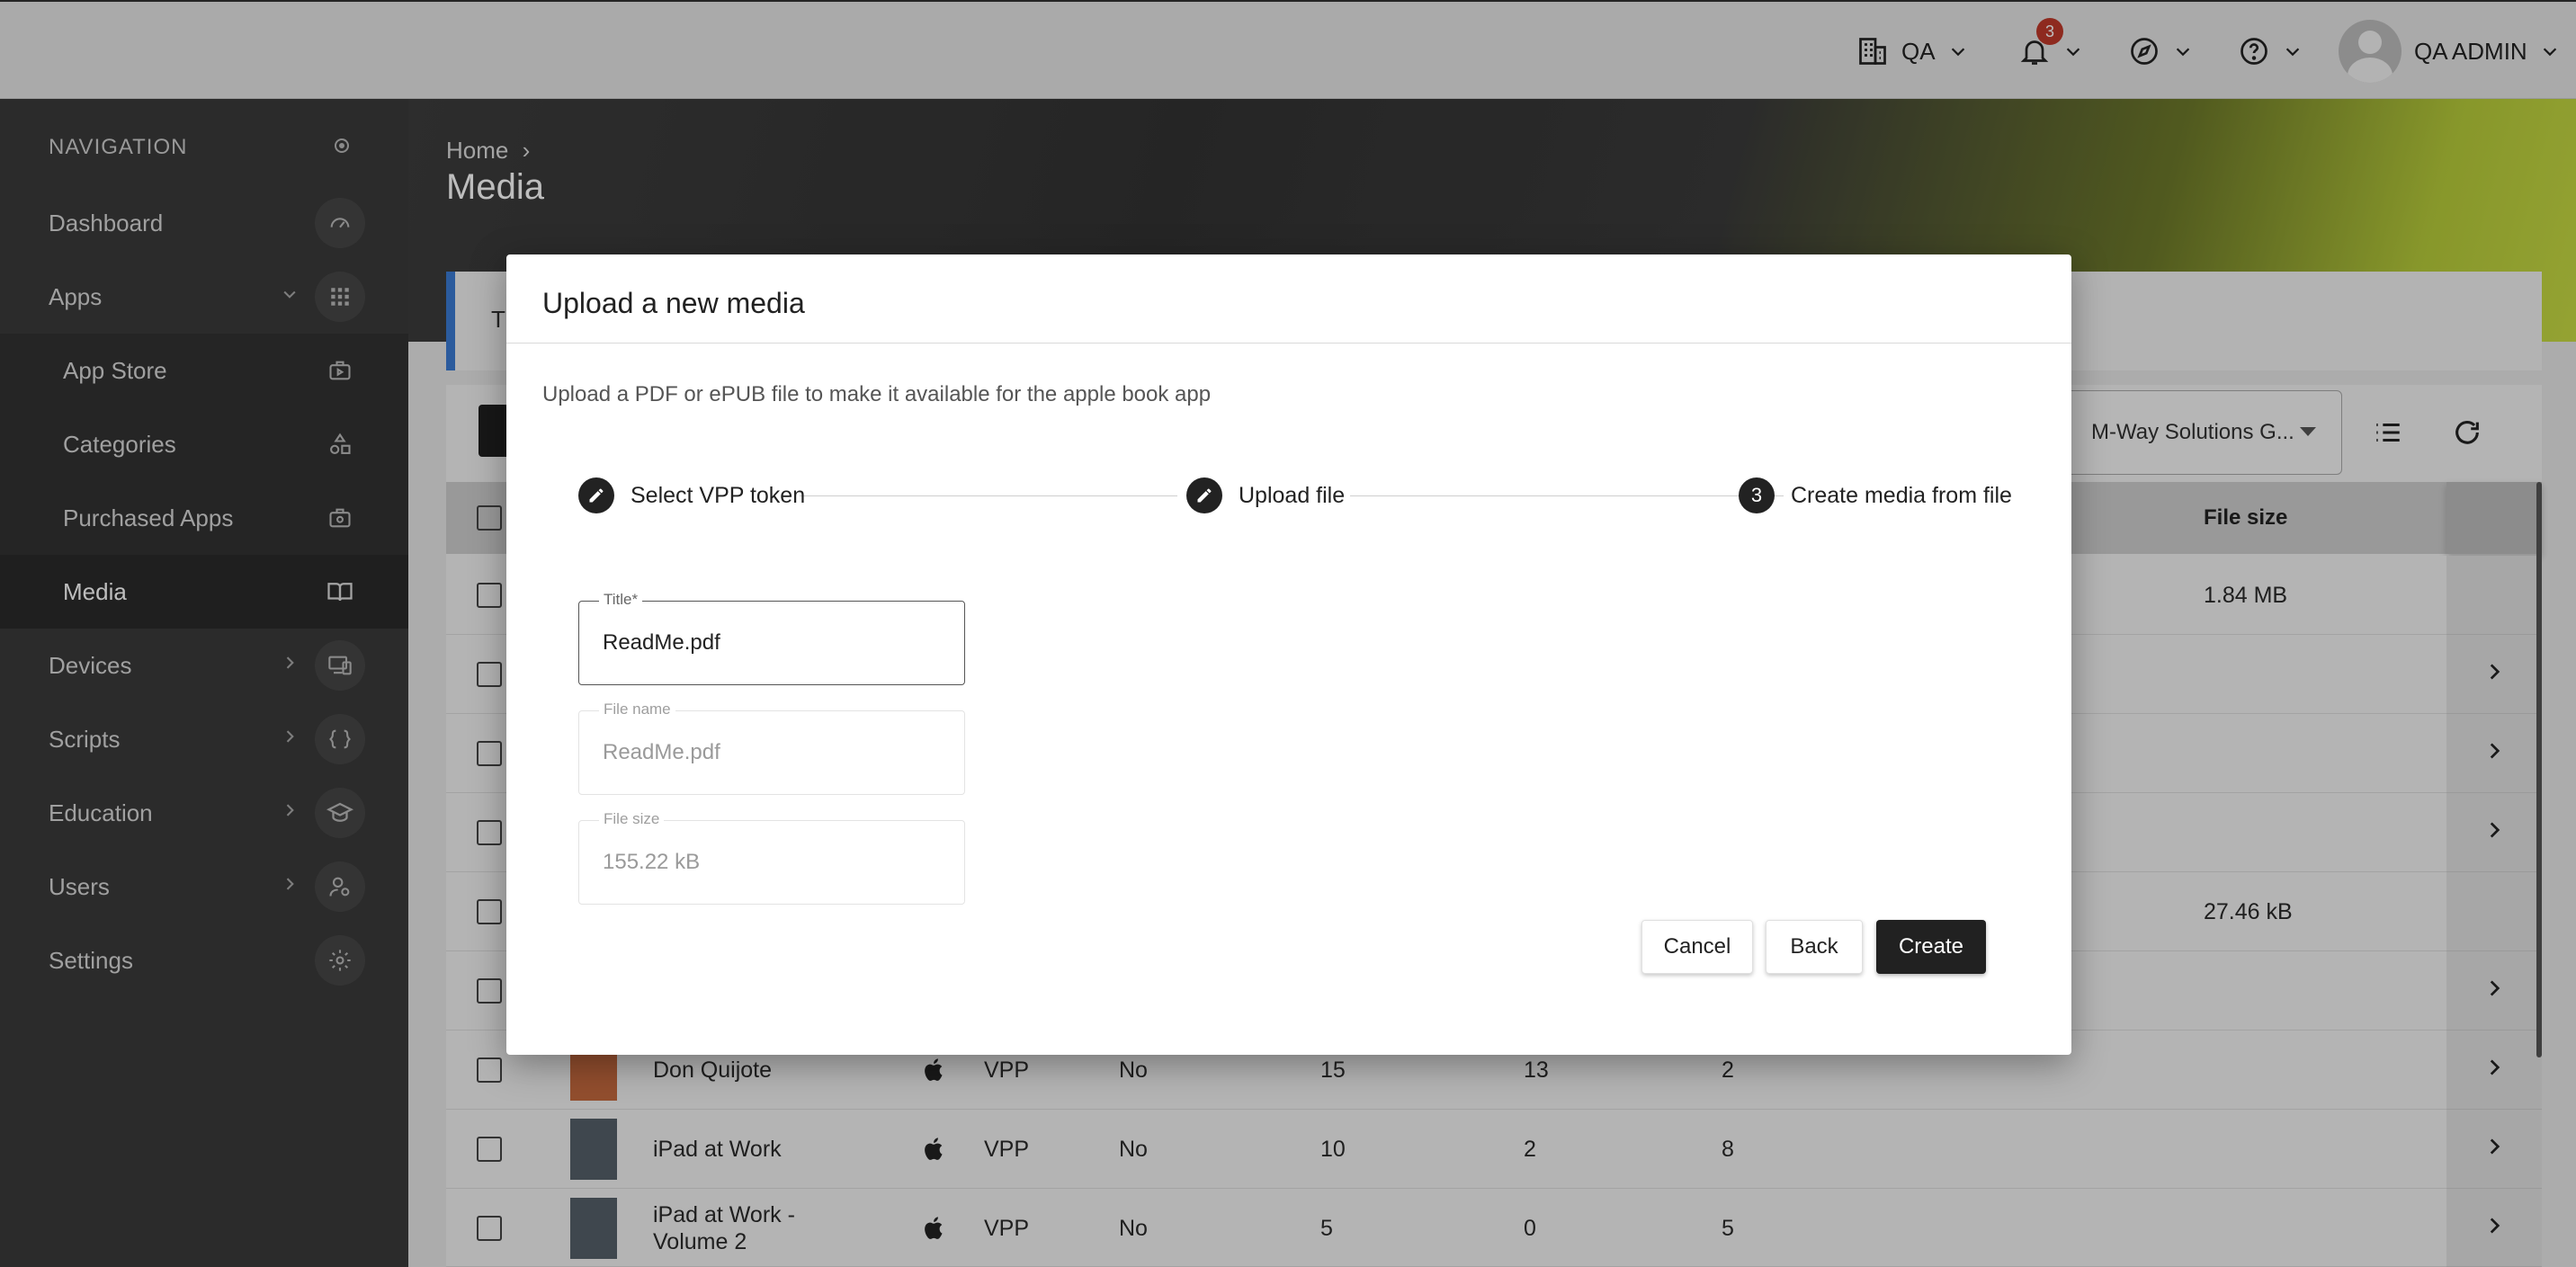  I want to click on step-create-media: 3 Create media from file, so click(1875, 495).